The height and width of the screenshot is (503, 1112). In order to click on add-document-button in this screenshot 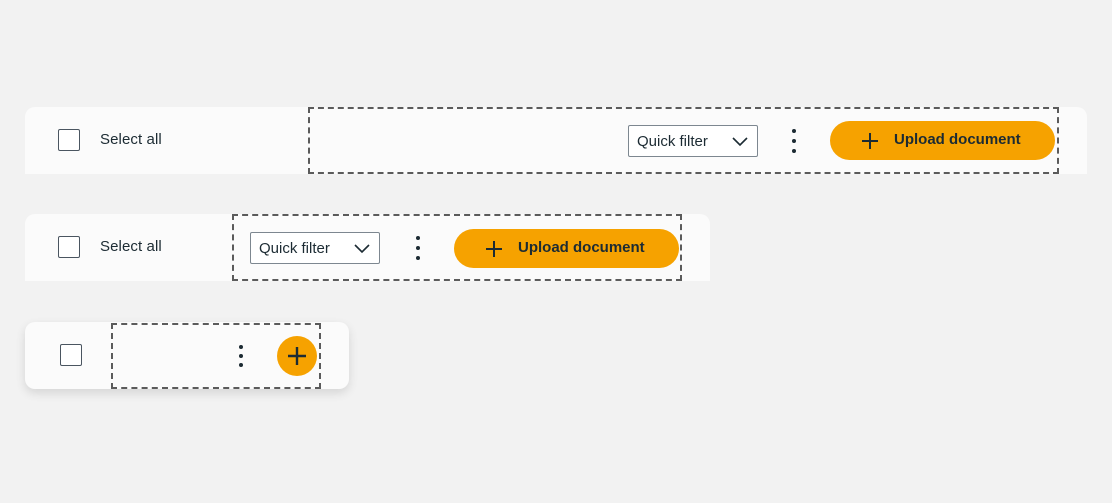, I will do `click(297, 356)`.